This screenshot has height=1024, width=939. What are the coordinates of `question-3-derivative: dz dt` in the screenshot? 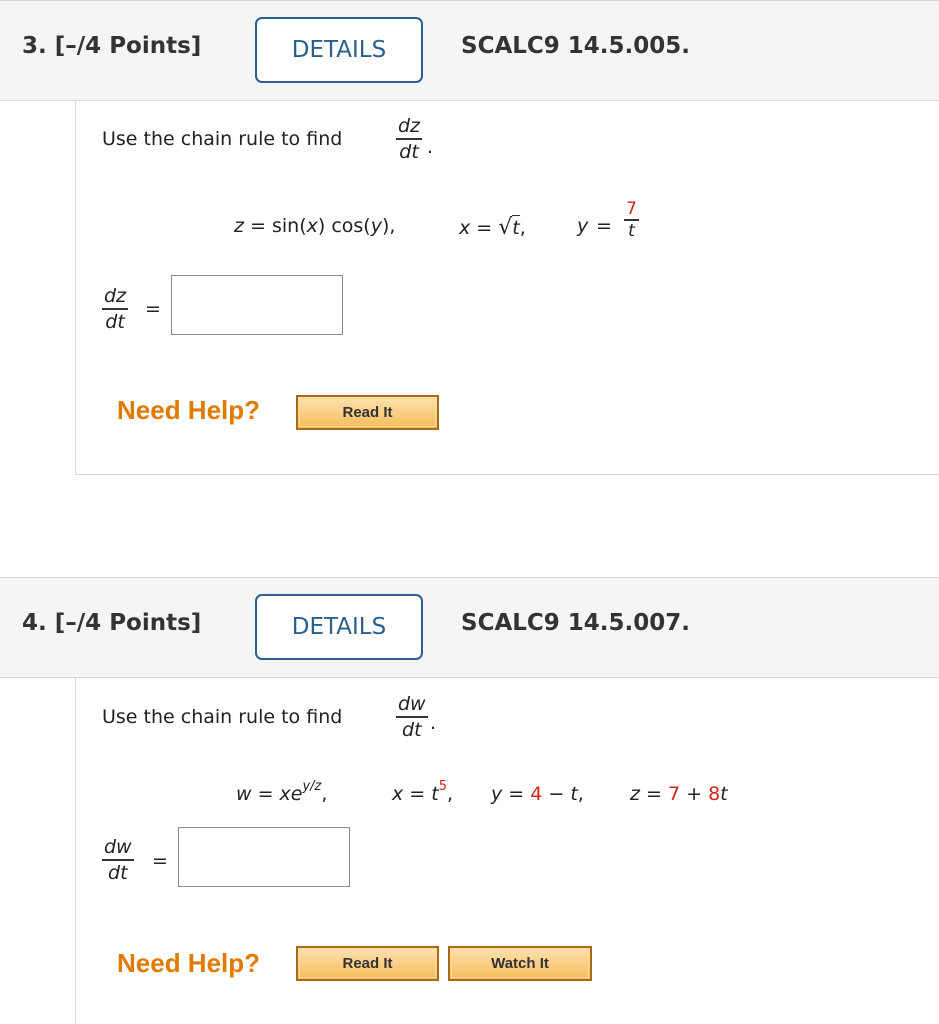 It's located at (409, 139).